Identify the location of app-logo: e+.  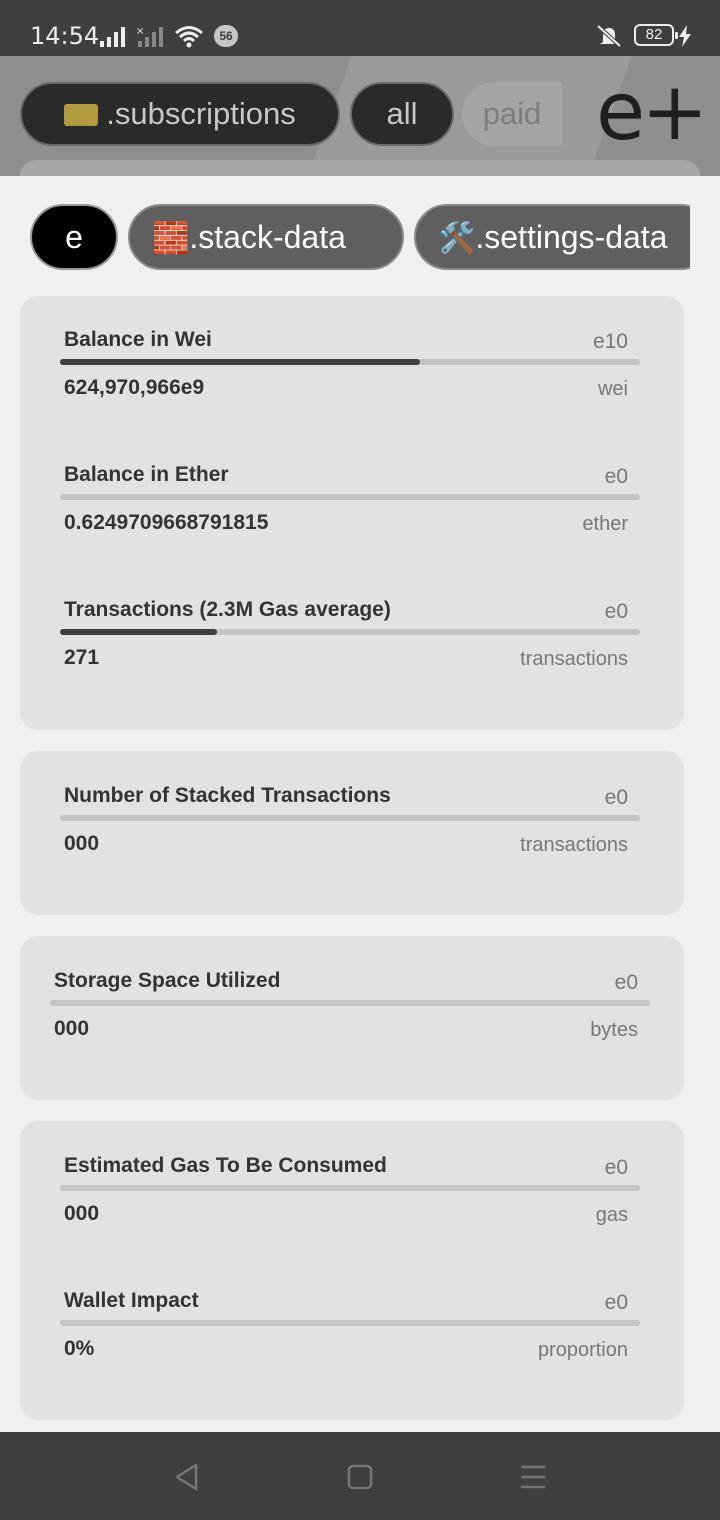
(652, 112).